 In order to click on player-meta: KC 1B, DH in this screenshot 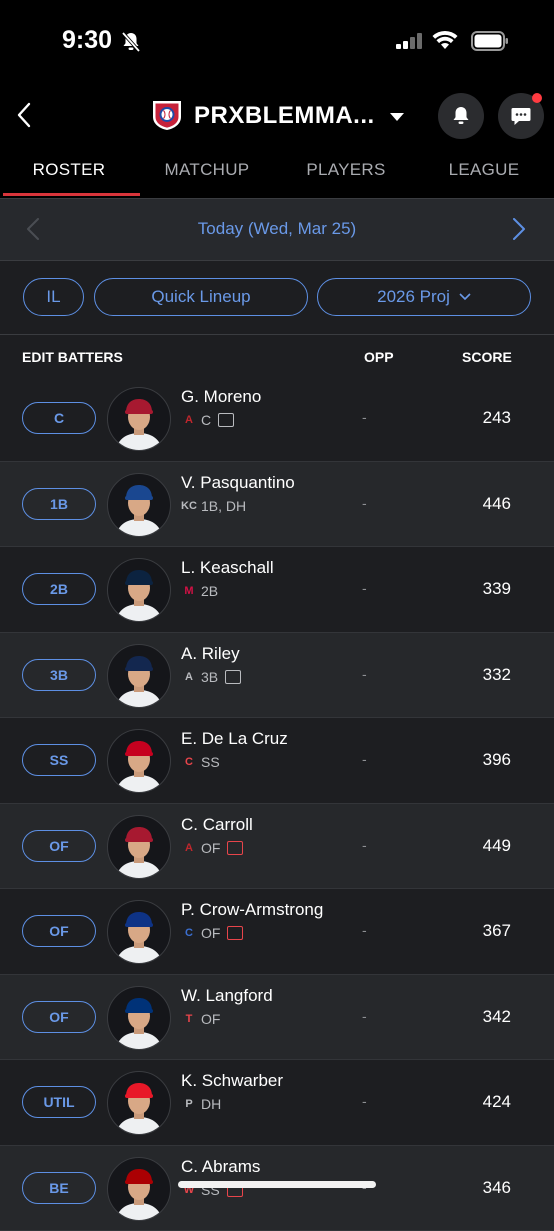, I will do `click(213, 506)`.